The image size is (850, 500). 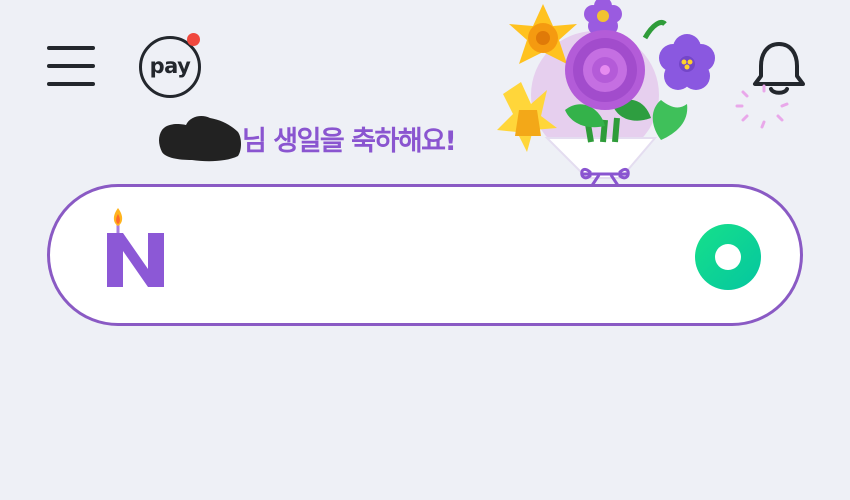 I want to click on menu-button, so click(x=71, y=66).